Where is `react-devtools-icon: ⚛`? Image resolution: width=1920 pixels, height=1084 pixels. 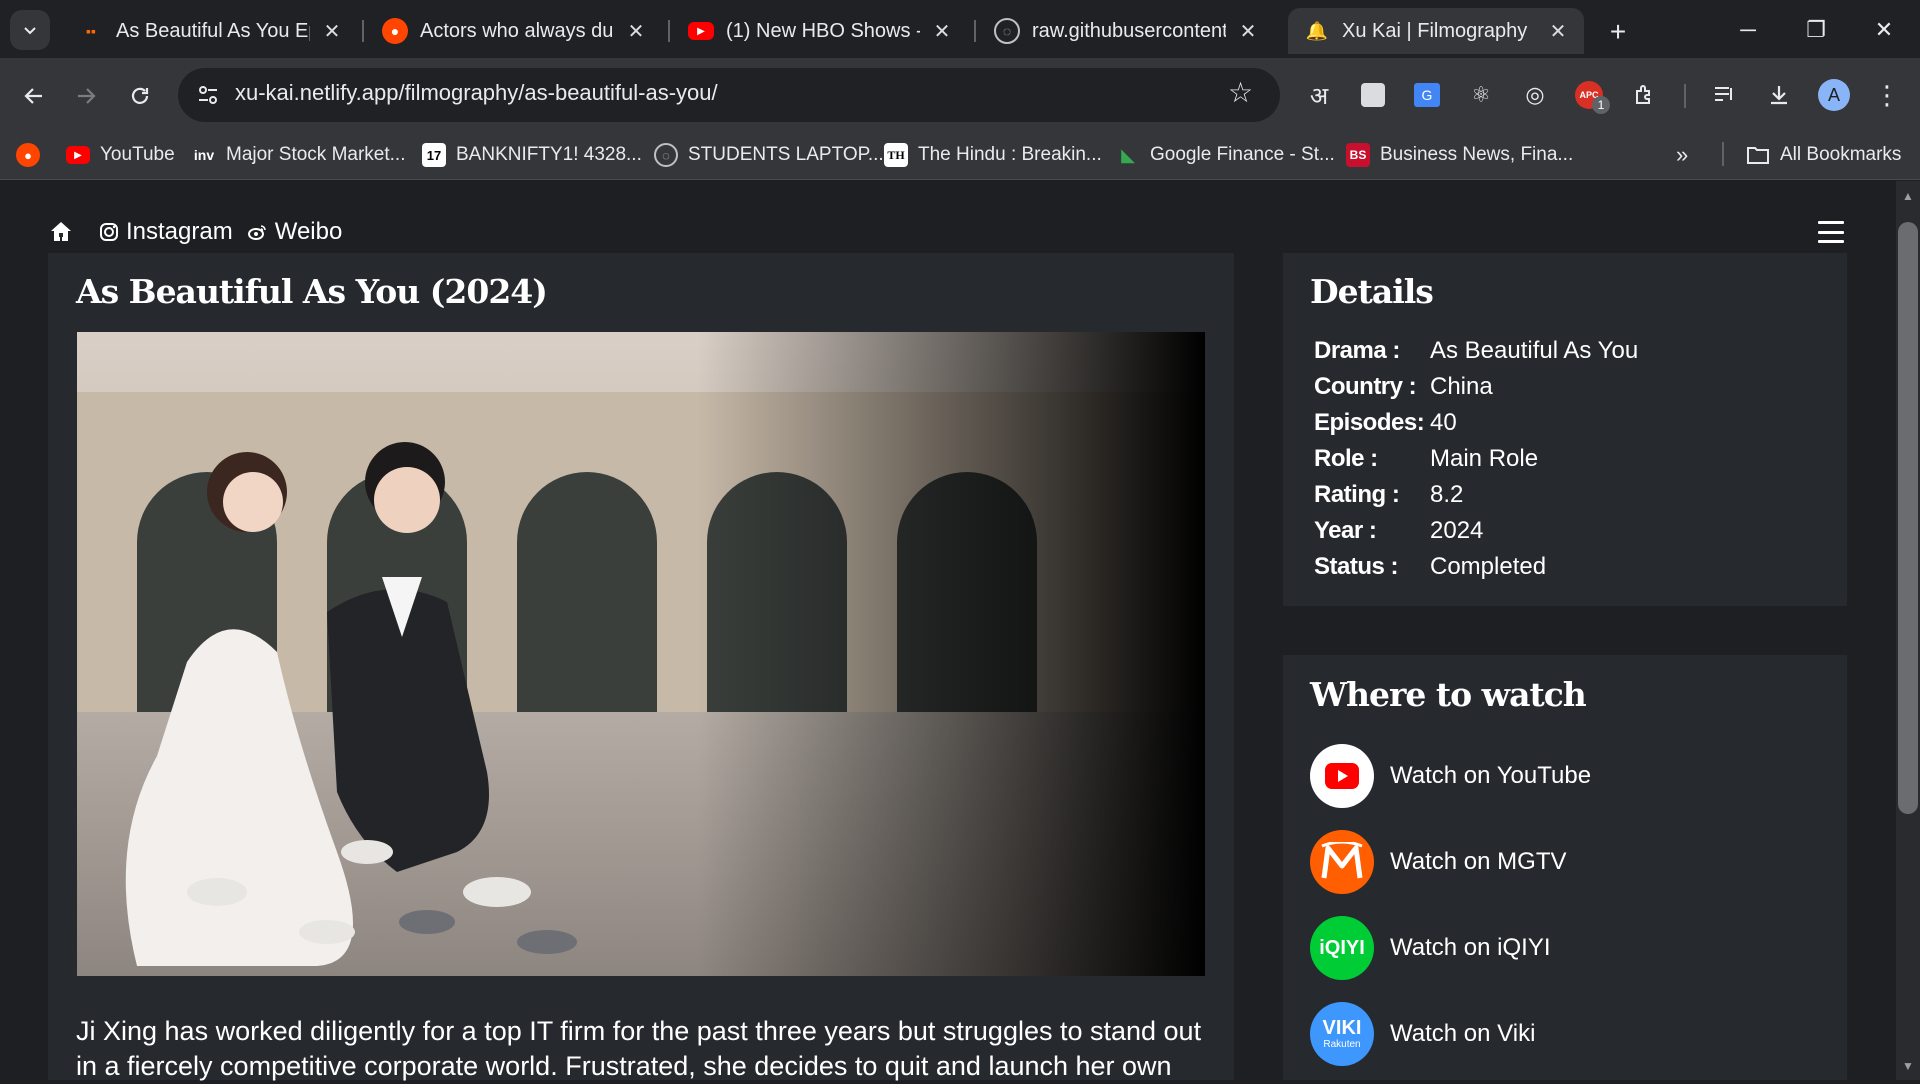
react-devtools-icon: ⚛ is located at coordinates (1481, 95).